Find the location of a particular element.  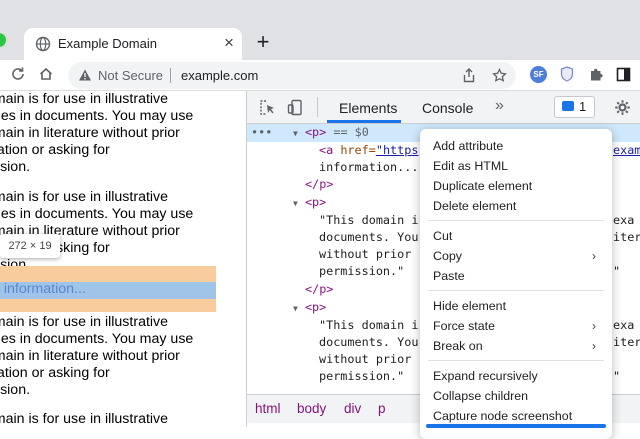

menu-item-delete-element: Delete element is located at coordinates (516, 206).